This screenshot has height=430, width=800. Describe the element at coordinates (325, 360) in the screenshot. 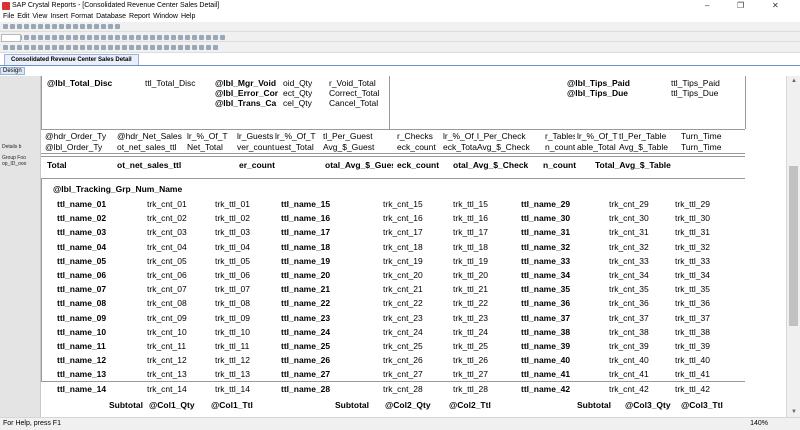

I see `tracking-name: ttl_name_26` at that location.